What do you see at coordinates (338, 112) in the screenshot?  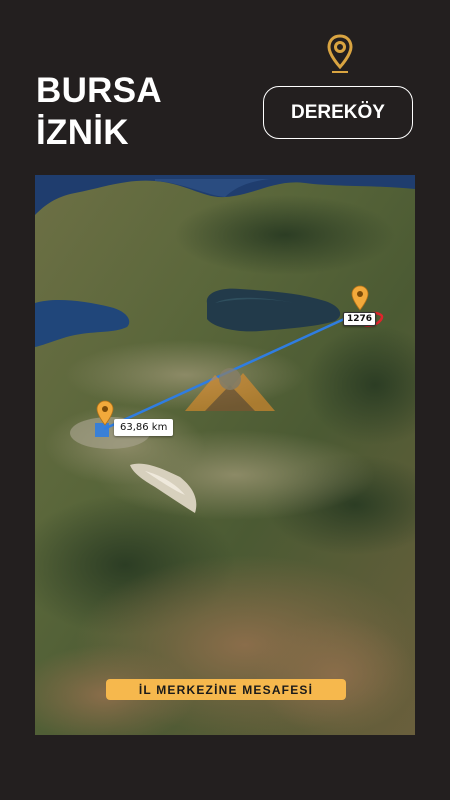 I see `district-badge: DEREKÖY` at bounding box center [338, 112].